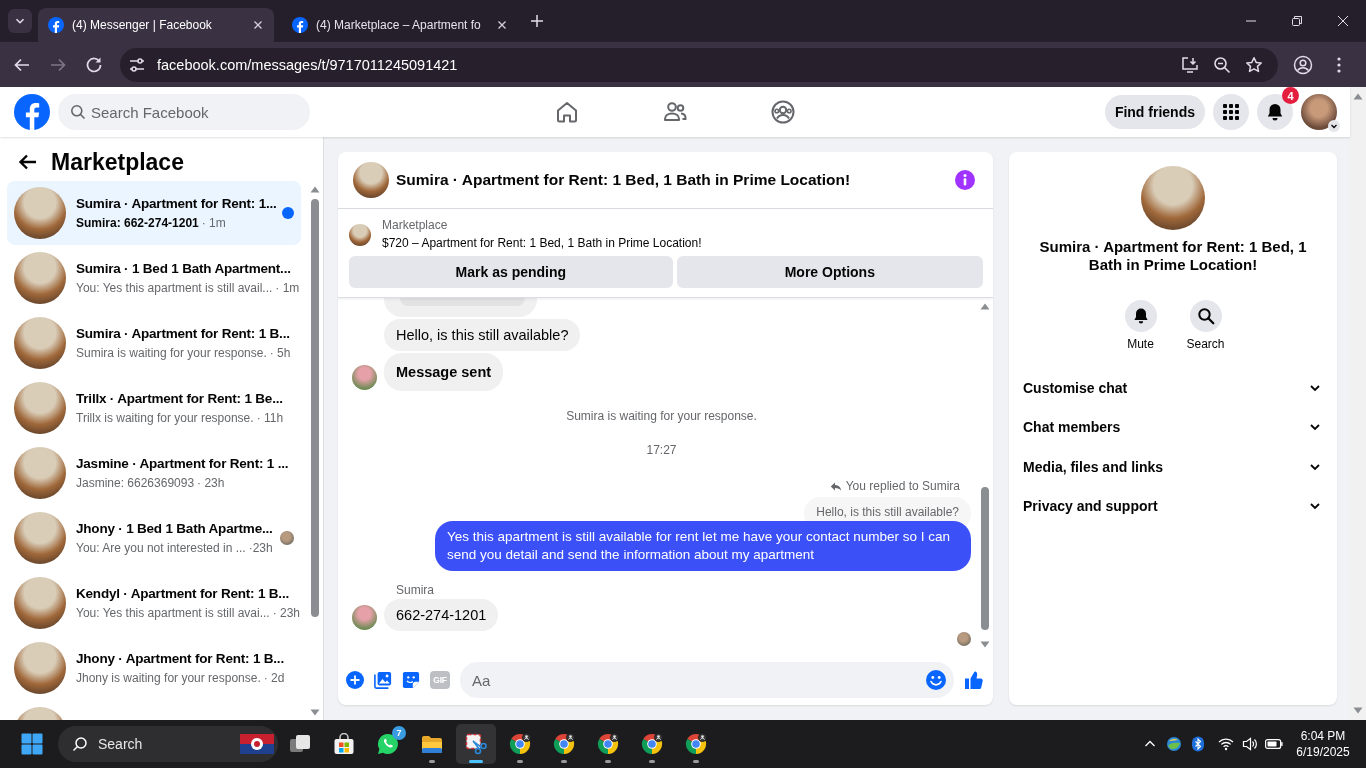  Describe the element at coordinates (168, 744) in the screenshot. I see `search-field: Search` at that location.